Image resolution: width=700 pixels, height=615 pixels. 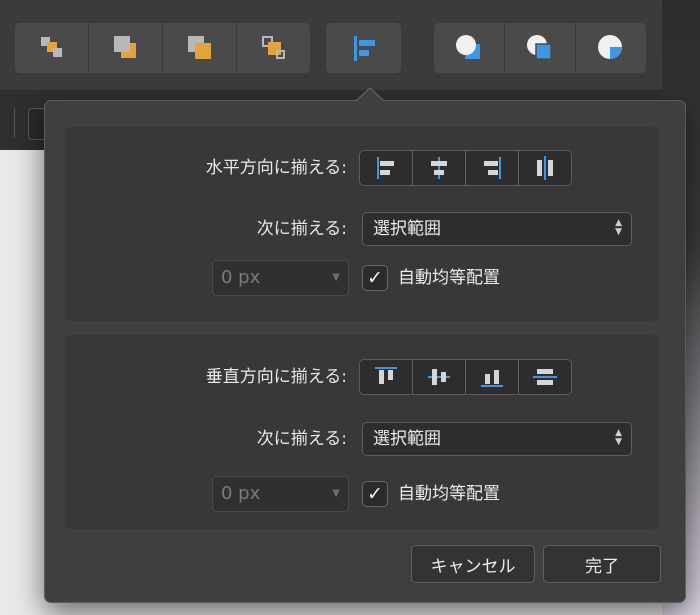 I want to click on toolbar-divider, so click(x=14, y=123).